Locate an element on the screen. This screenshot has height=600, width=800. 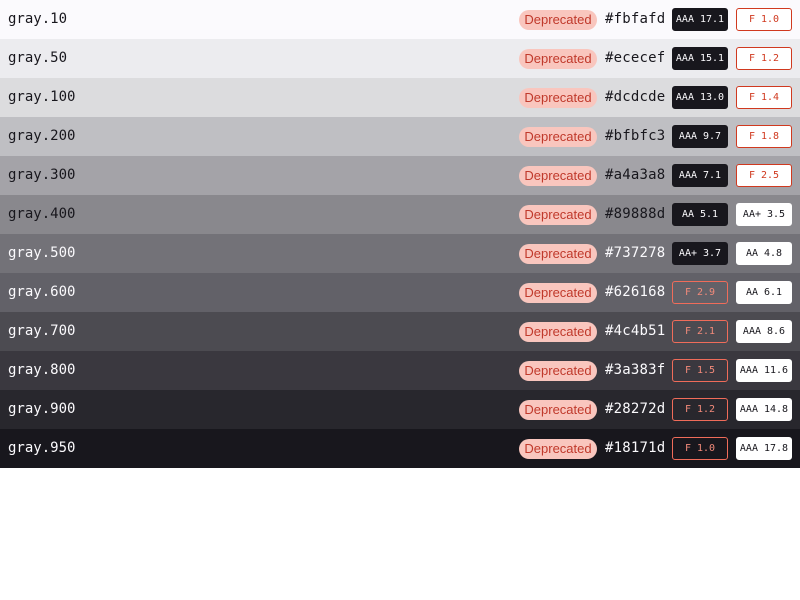
contrast-on-light-chip: F 1.4 is located at coordinates (764, 97).